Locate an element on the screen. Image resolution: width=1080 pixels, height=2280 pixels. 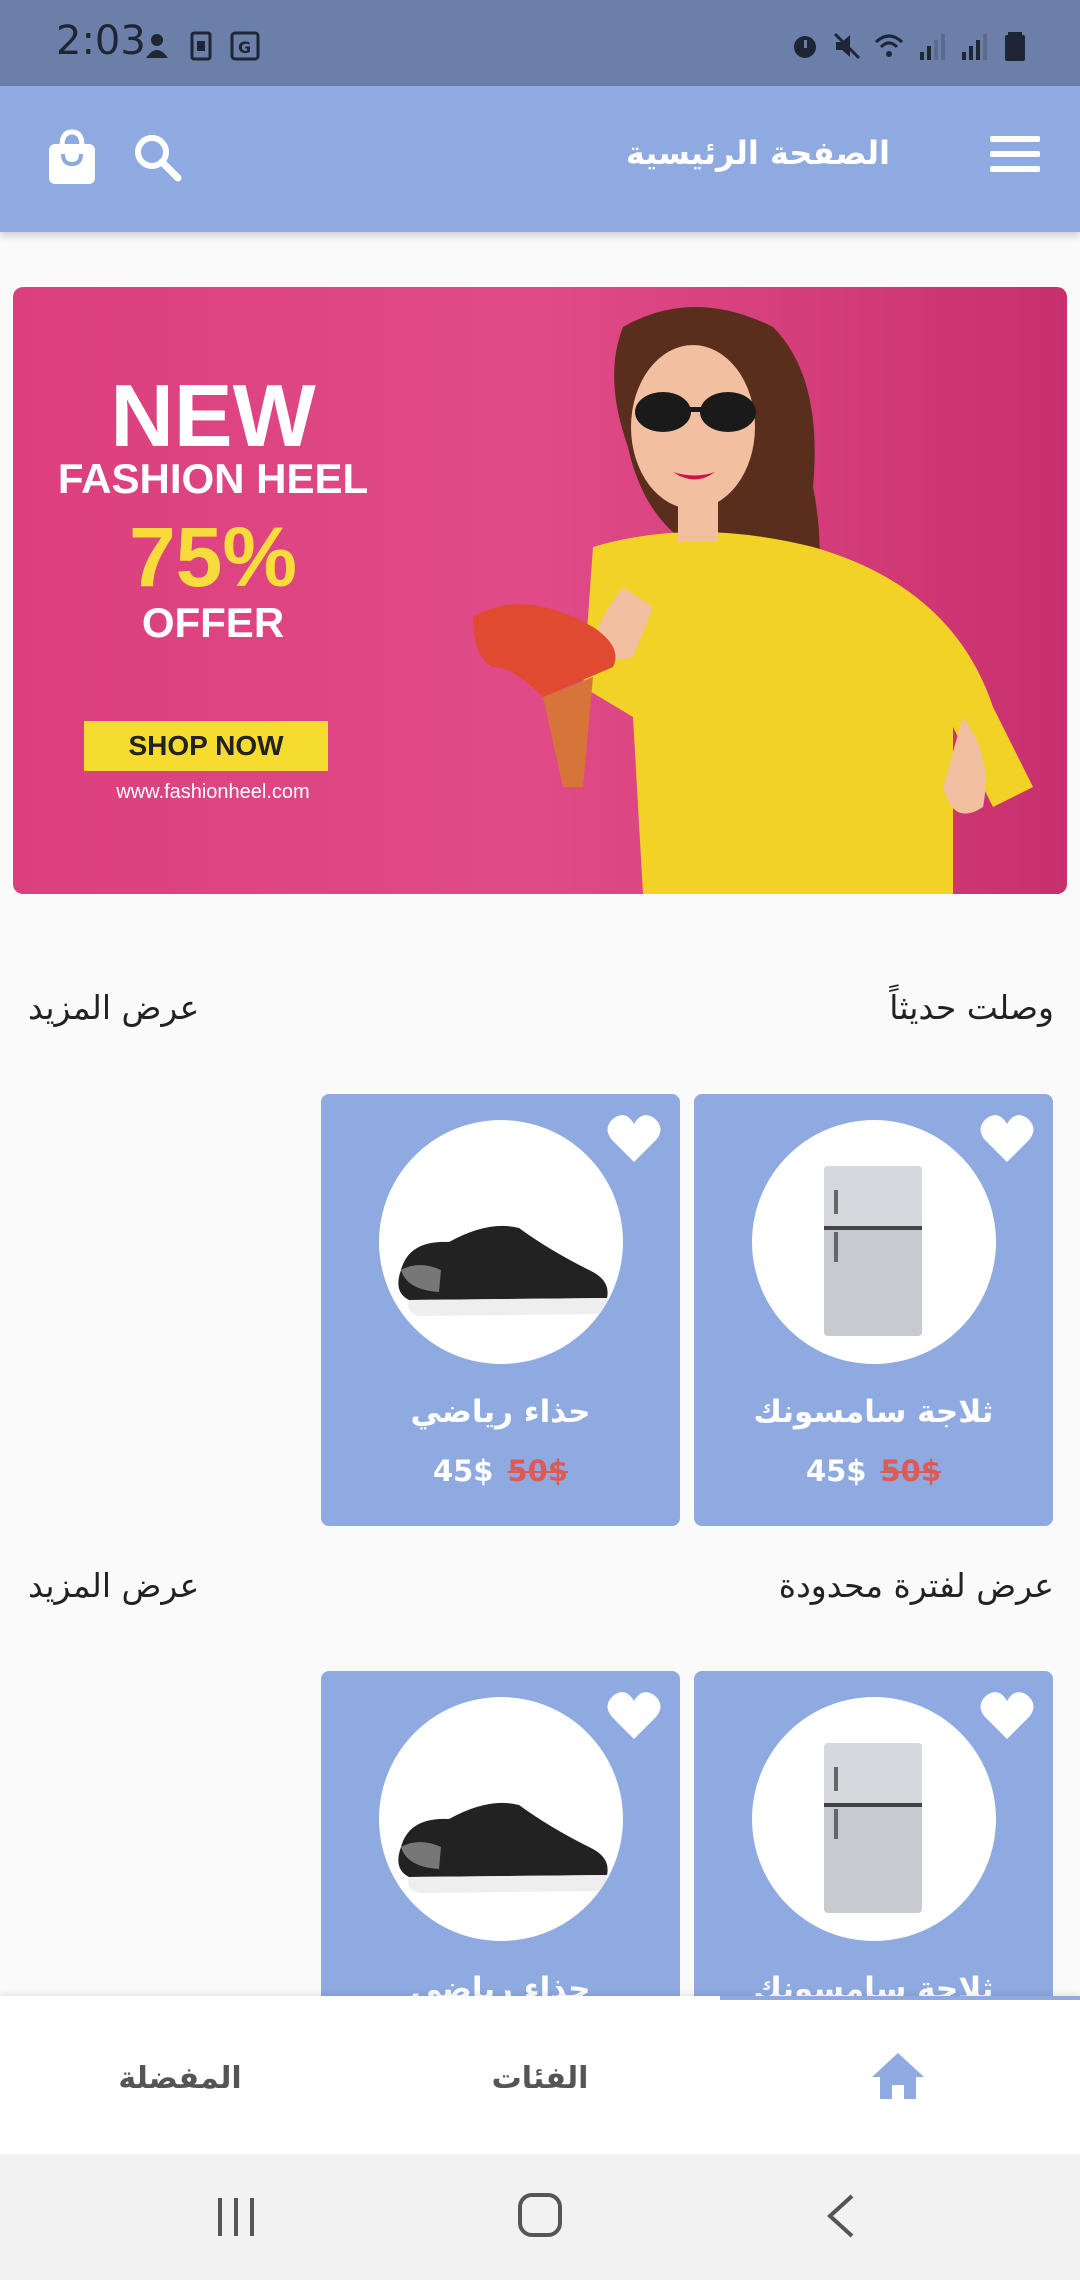
banner-headline: NEW is located at coordinates (213, 415).